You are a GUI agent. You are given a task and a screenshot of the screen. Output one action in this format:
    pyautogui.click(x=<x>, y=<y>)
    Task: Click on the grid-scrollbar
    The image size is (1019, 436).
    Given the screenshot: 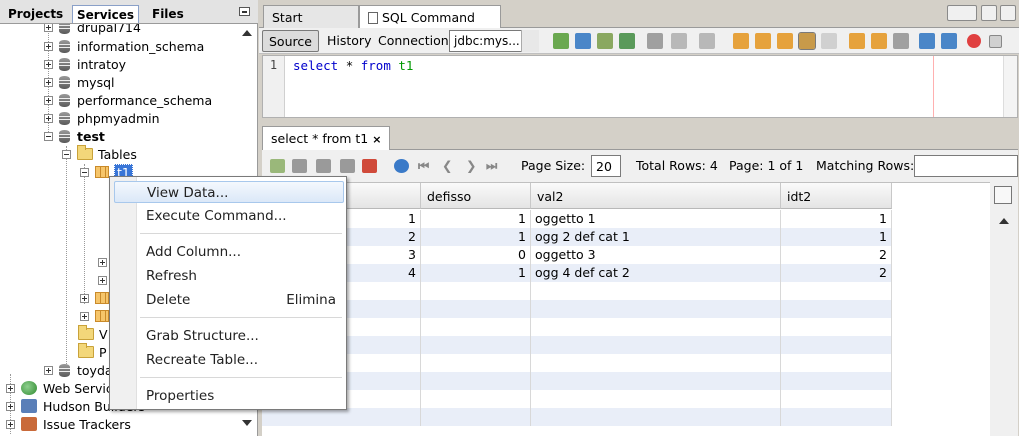 What is the action you would take?
    pyautogui.click(x=1004, y=309)
    